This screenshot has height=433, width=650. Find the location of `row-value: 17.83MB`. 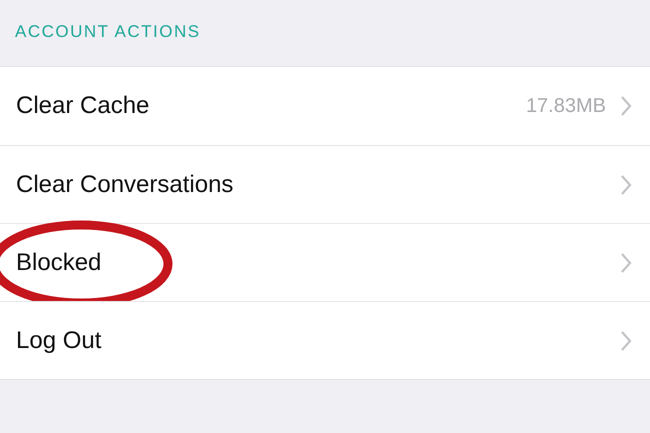

row-value: 17.83MB is located at coordinates (566, 106).